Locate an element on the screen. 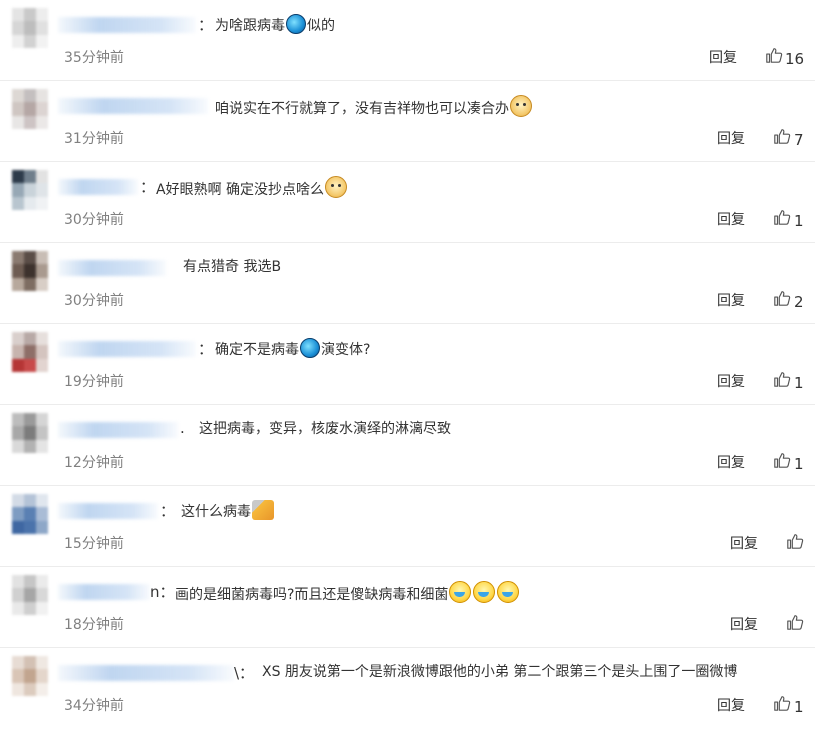  comment-item: 咱说实在不行就算了，没有吉祥物也可以凑合办 31分钟前 回复 7 is located at coordinates (407, 121).